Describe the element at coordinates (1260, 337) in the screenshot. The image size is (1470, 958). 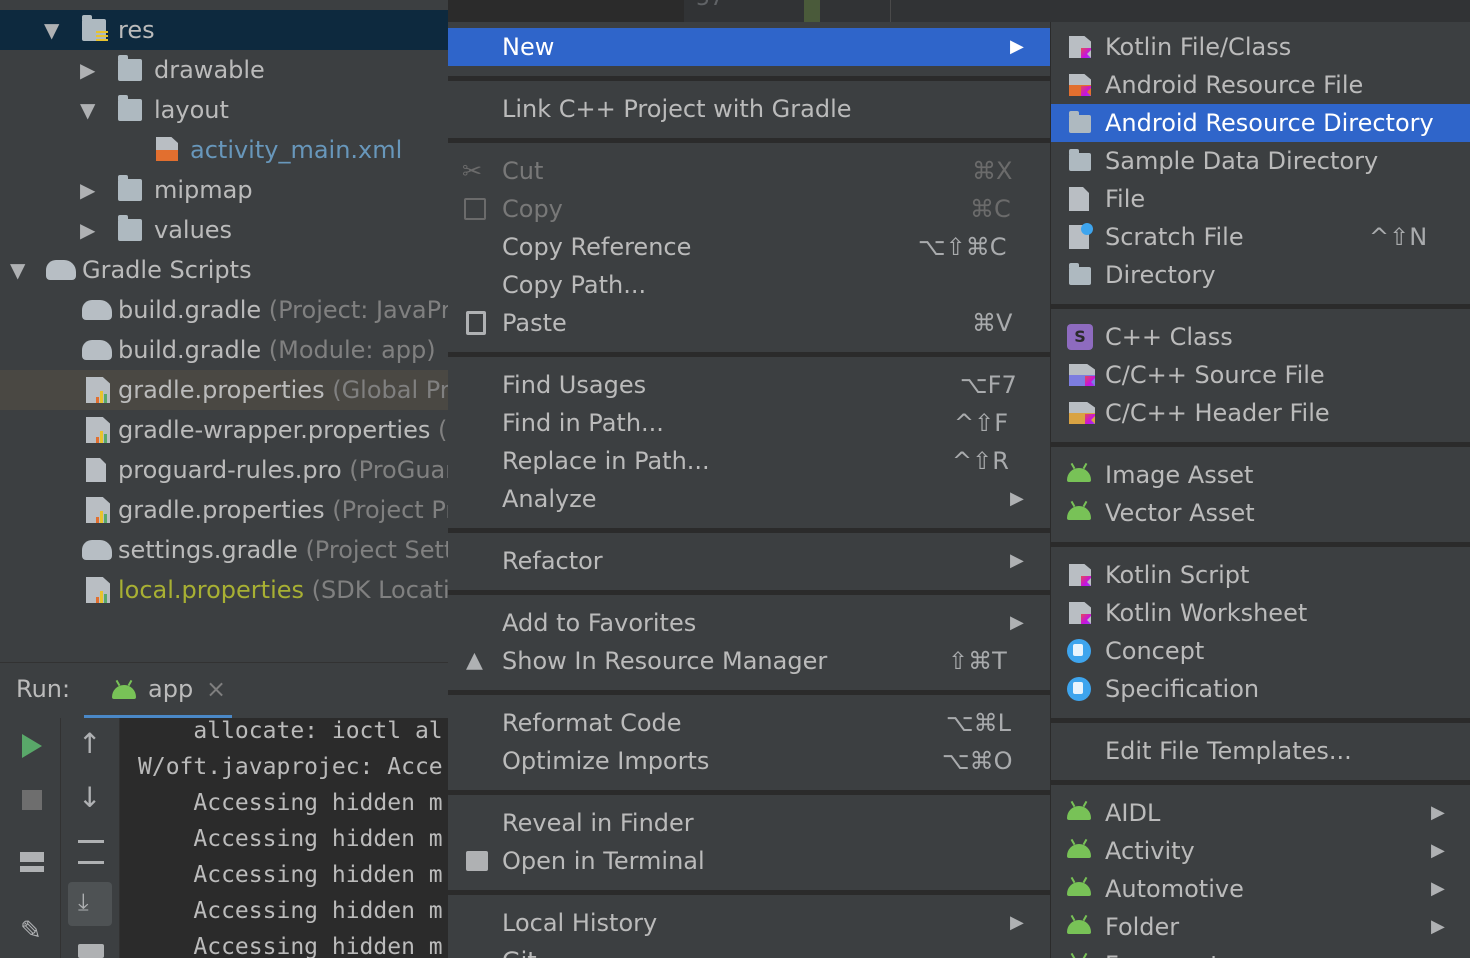
I see `new-item-cpp-class: S C++ Class` at that location.